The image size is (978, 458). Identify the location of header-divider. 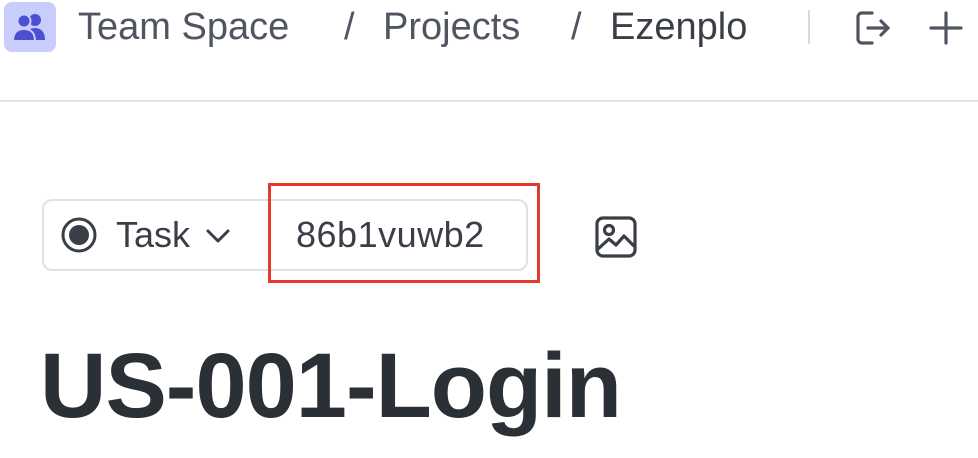
(809, 27).